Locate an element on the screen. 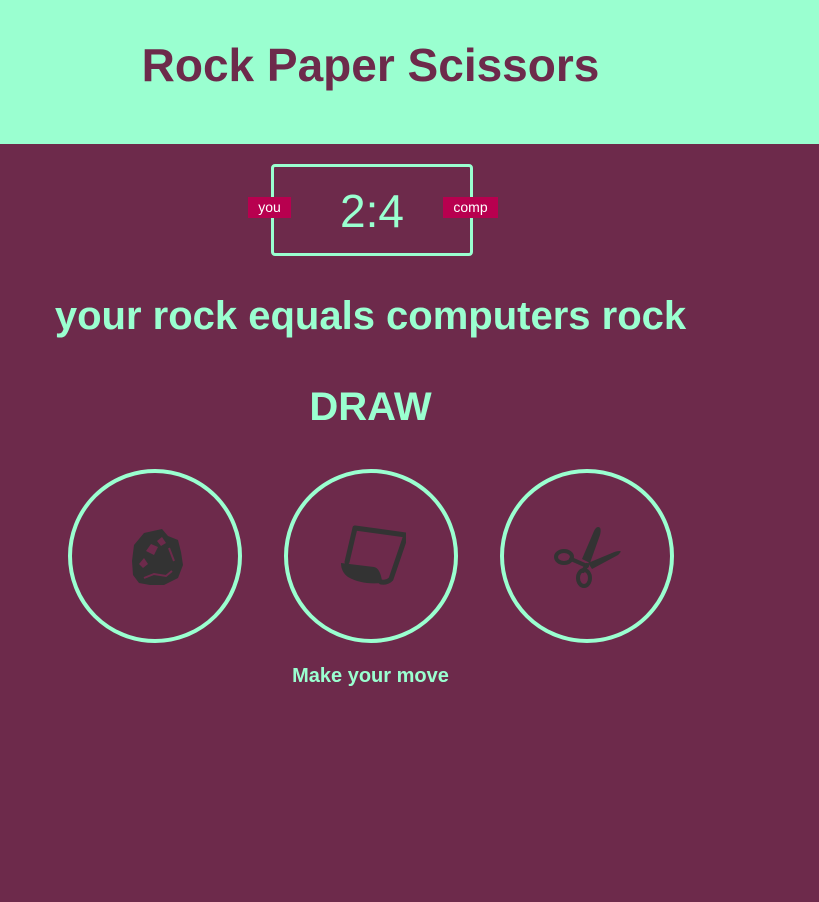 The height and width of the screenshot is (902, 819). computer-badge: comp is located at coordinates (470, 207).